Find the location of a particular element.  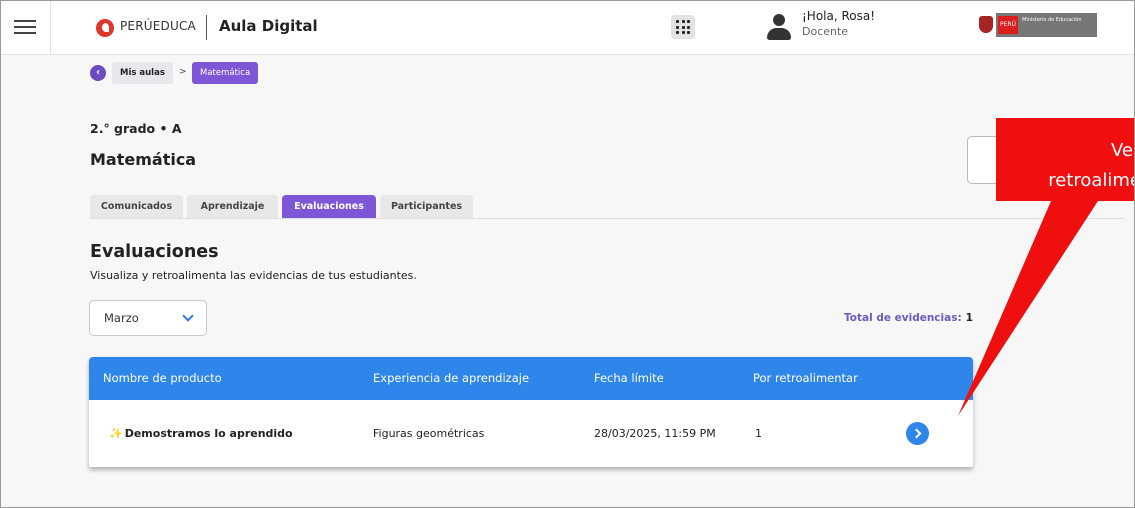

callout-shape is located at coordinates (1046, 267).